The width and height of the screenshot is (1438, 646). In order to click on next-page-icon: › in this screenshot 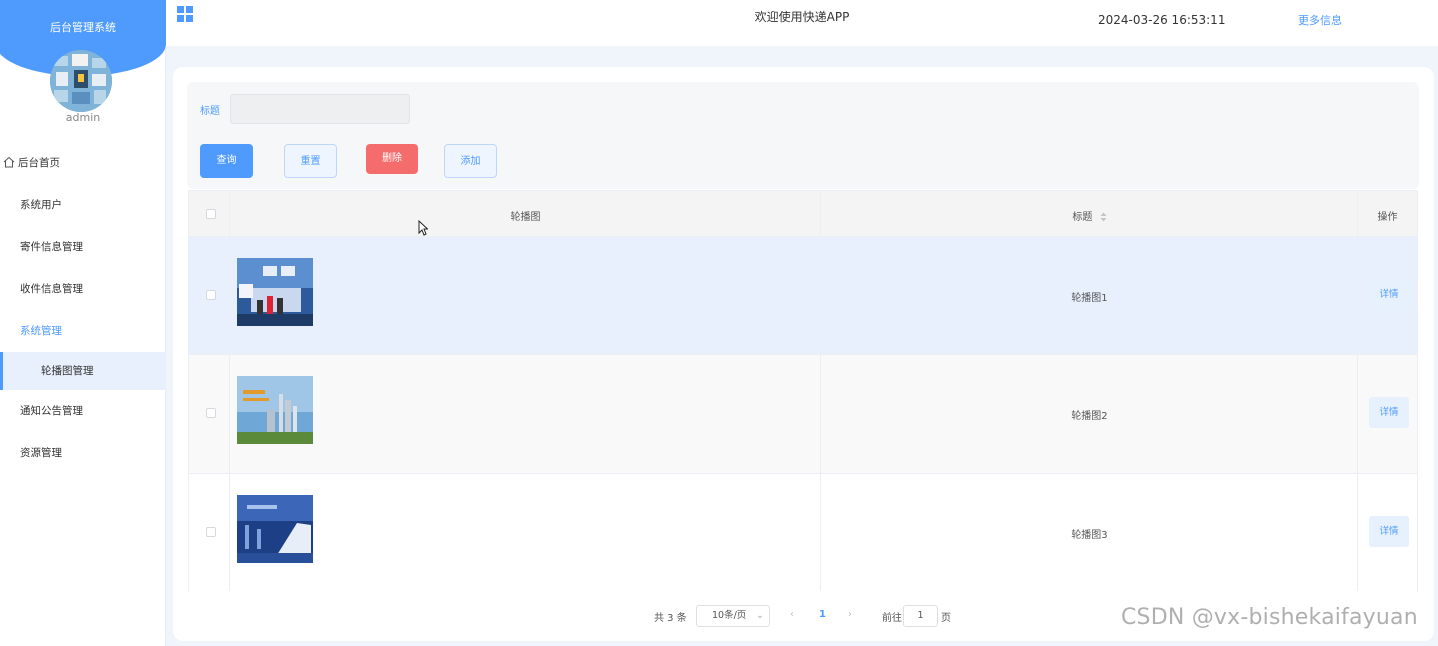, I will do `click(850, 620)`.